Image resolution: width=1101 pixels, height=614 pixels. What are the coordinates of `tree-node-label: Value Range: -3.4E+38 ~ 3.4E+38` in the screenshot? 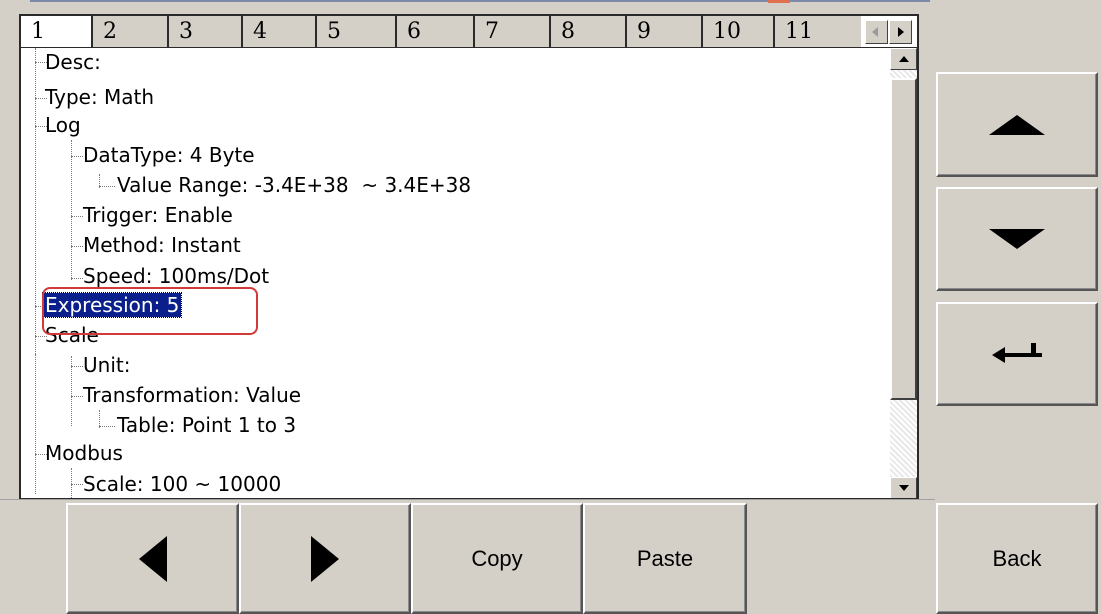 It's located at (294, 185).